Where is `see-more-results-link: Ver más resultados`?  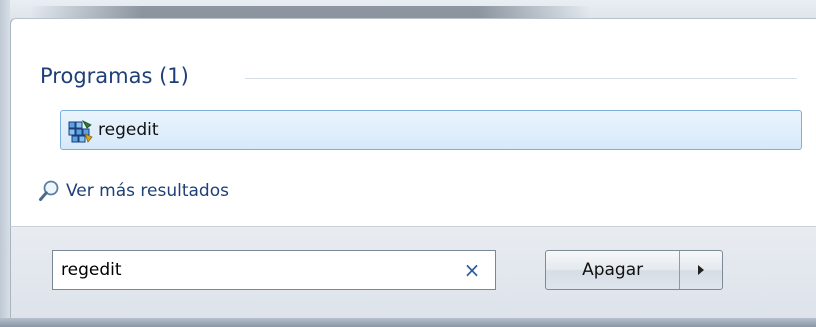
see-more-results-link: Ver más resultados is located at coordinates (133, 191).